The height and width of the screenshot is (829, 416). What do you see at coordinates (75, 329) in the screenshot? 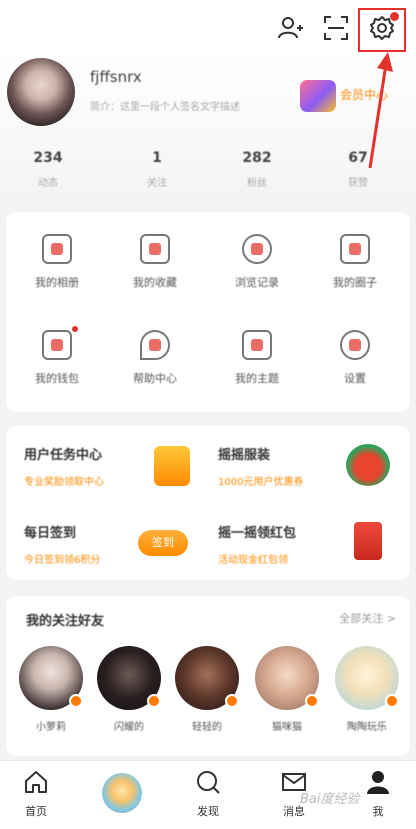
I see `grid-badge-dot` at bounding box center [75, 329].